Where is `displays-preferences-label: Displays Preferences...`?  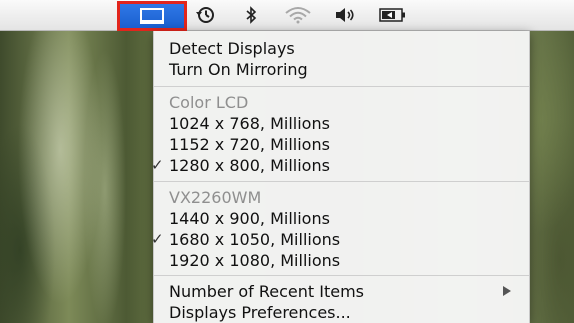 displays-preferences-label: Displays Preferences... is located at coordinates (260, 312).